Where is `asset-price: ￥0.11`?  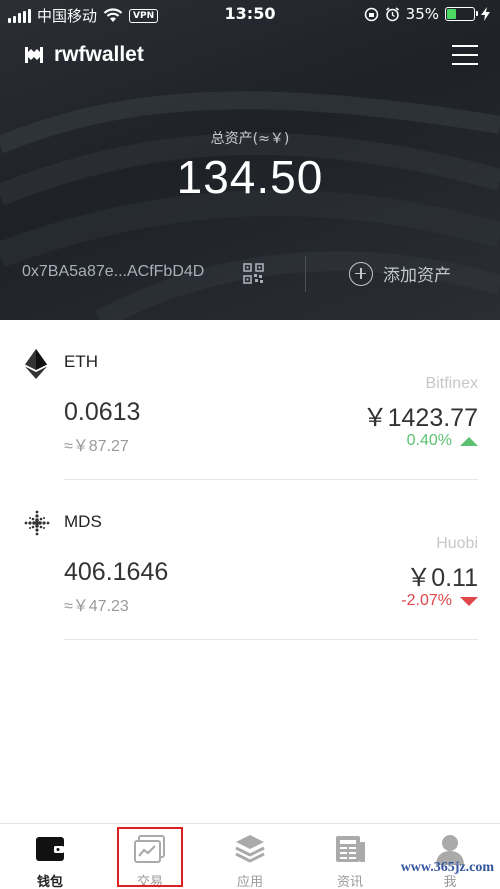 asset-price: ￥0.11 is located at coordinates (442, 578).